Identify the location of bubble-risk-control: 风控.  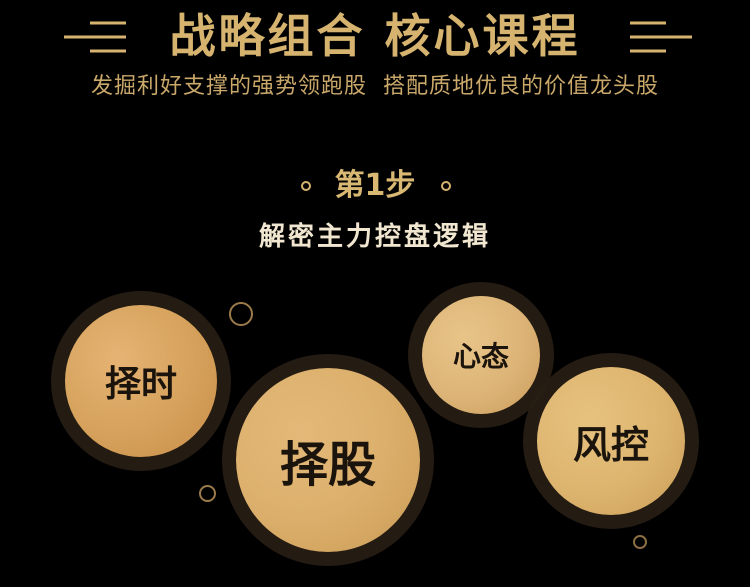
(611, 441).